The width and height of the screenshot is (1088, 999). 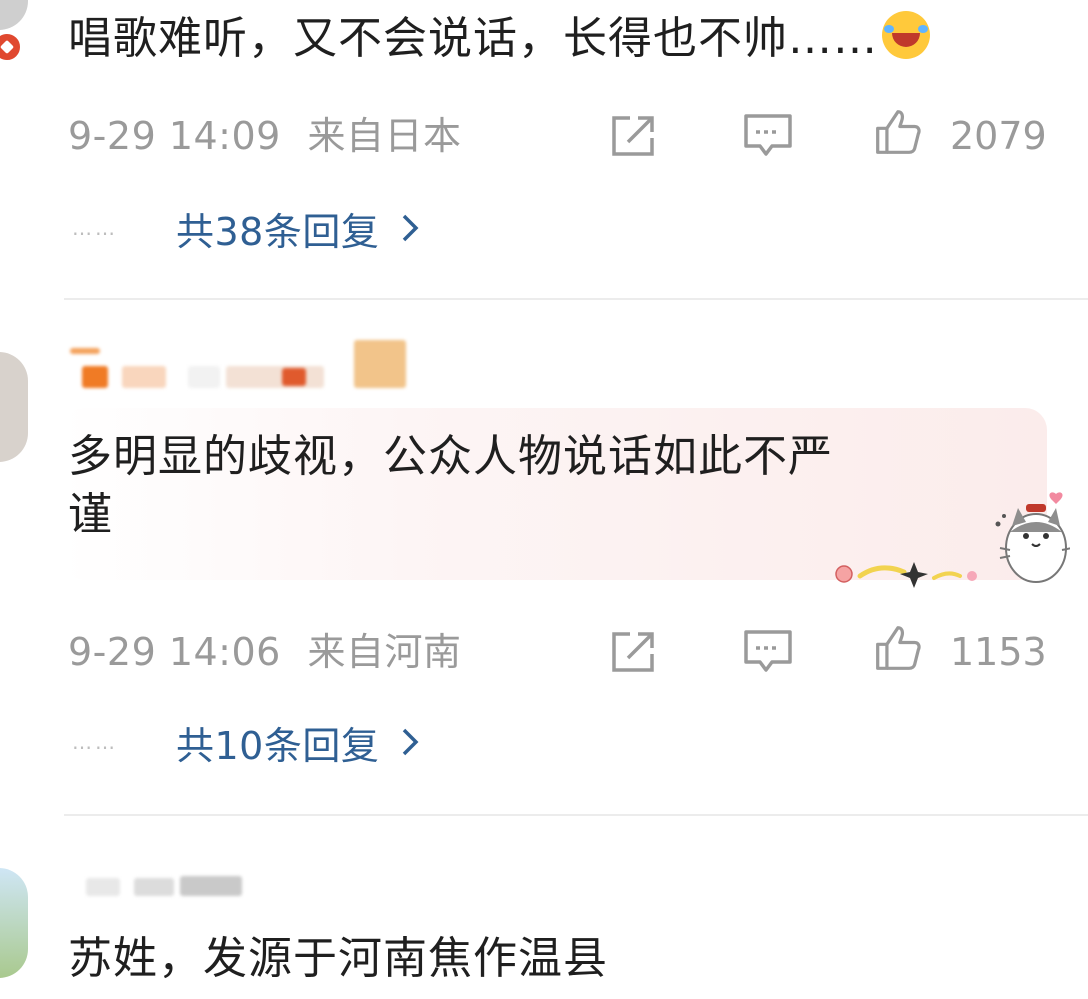 What do you see at coordinates (277, 742) in the screenshot?
I see `replies-count-label: 共10条回复` at bounding box center [277, 742].